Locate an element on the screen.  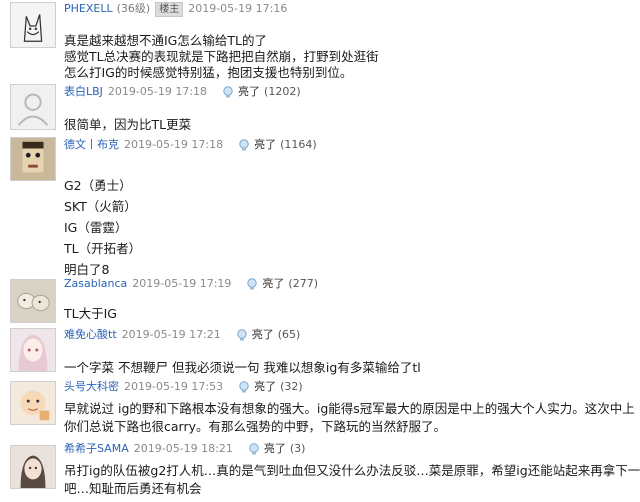
comment-meta: 难免心酸tt 2019-05-19 17:21 亮了 (65) is located at coordinates (182, 335).